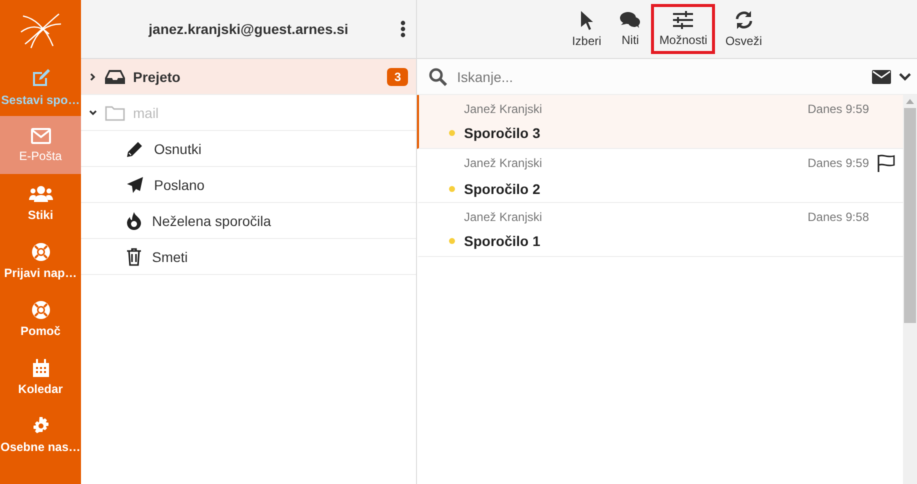  I want to click on inbox-icon, so click(115, 76).